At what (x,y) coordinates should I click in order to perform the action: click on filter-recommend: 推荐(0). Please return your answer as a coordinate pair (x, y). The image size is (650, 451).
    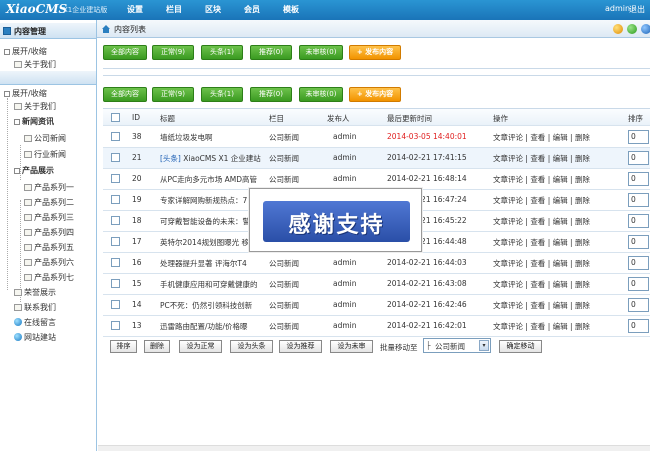
    Looking at the image, I should click on (271, 94).